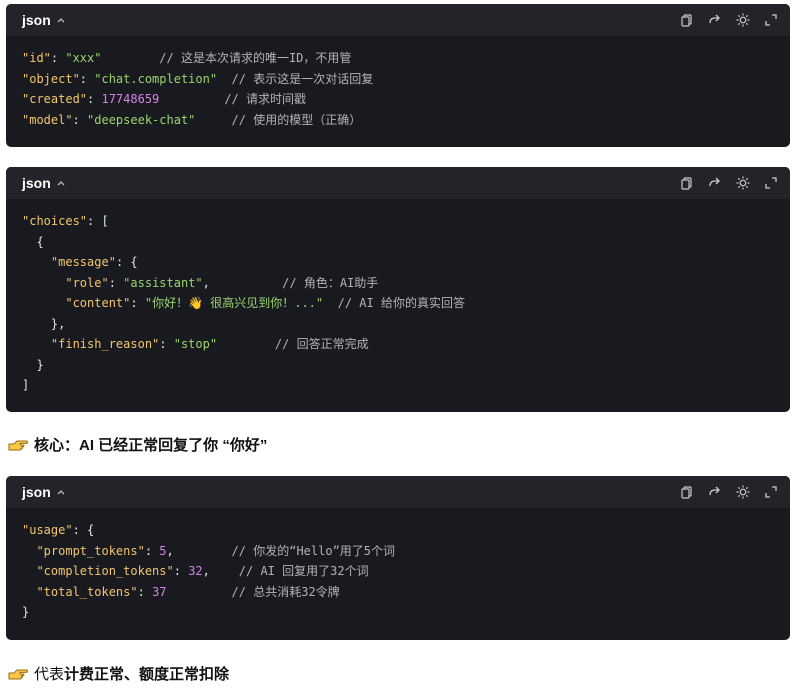 The width and height of the screenshot is (798, 695). What do you see at coordinates (83, 262) in the screenshot?
I see `code-token: "message"` at bounding box center [83, 262].